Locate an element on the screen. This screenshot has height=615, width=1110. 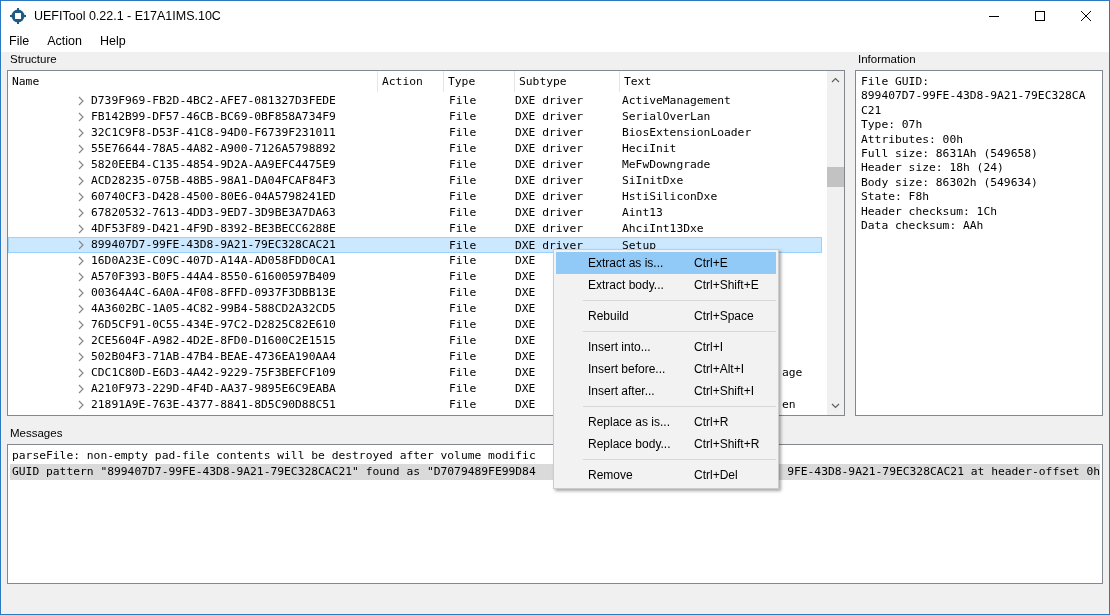
menu-item: Help is located at coordinates (112, 41).